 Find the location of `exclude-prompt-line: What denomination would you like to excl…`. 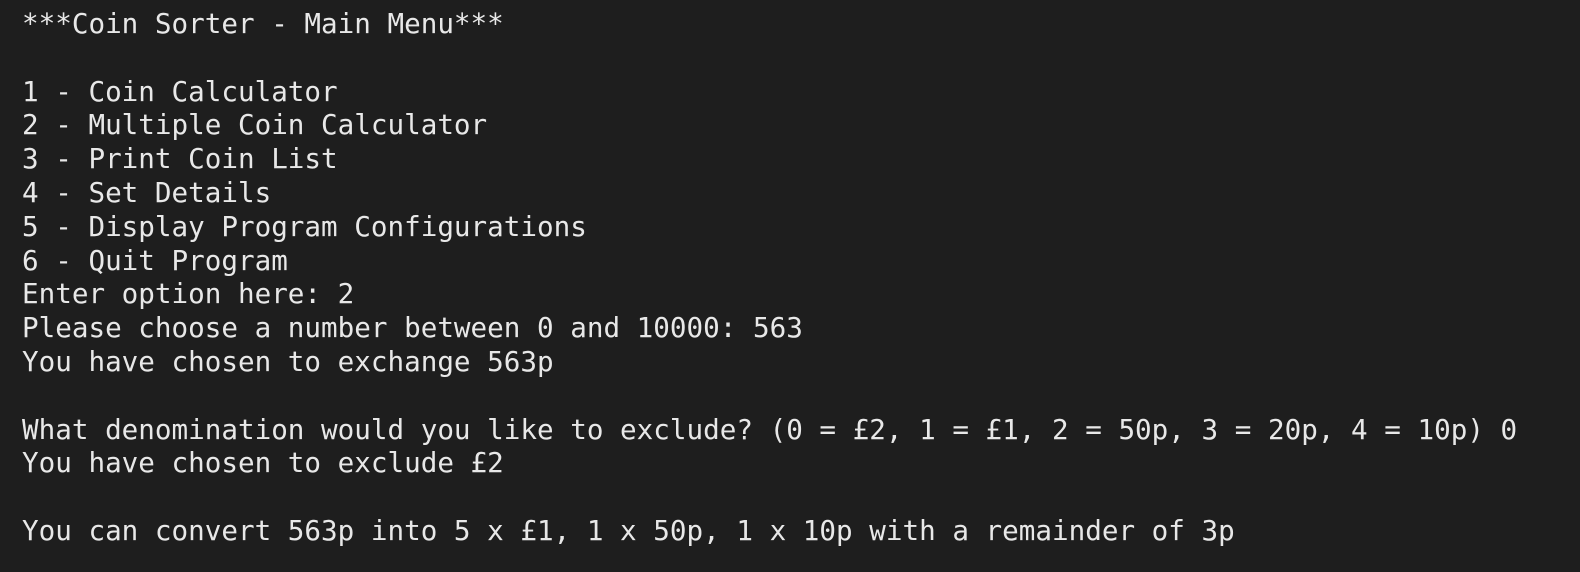

exclude-prompt-line: What denomination would you like to excl… is located at coordinates (770, 429).